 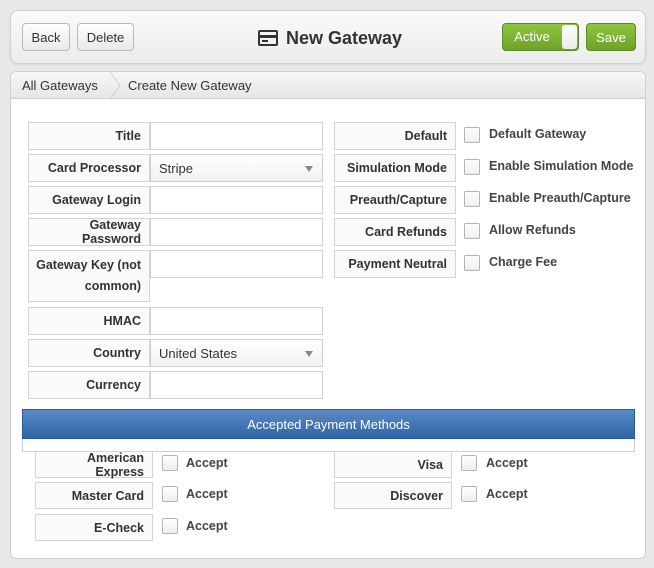 What do you see at coordinates (472, 231) in the screenshot?
I see `card-refunds-checkbox` at bounding box center [472, 231].